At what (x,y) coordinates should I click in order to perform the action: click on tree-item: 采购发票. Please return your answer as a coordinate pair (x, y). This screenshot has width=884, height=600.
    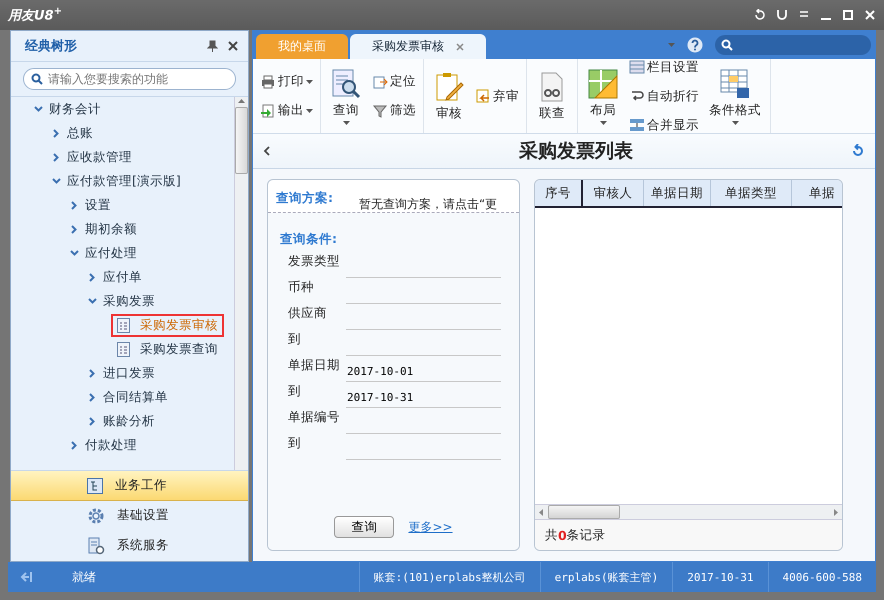
    Looking at the image, I should click on (129, 301).